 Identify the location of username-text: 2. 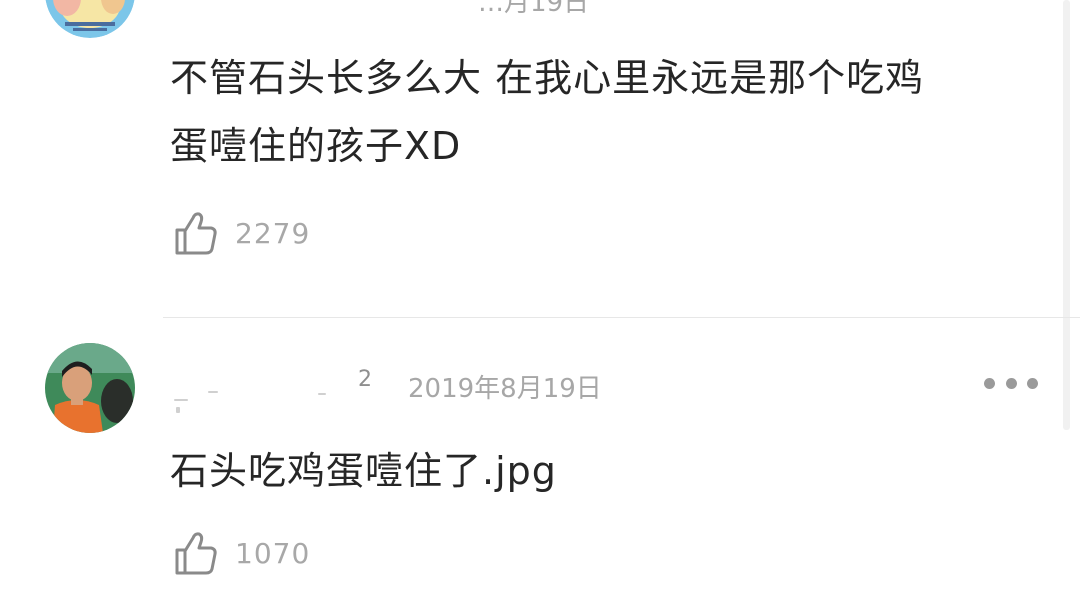
(365, 379).